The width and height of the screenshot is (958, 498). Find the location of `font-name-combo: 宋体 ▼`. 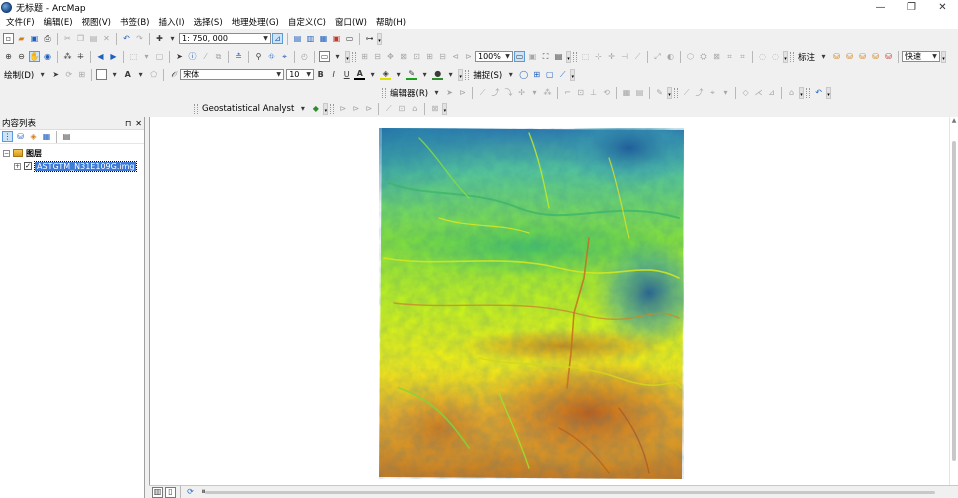

font-name-combo: 宋体 ▼ is located at coordinates (232, 74).